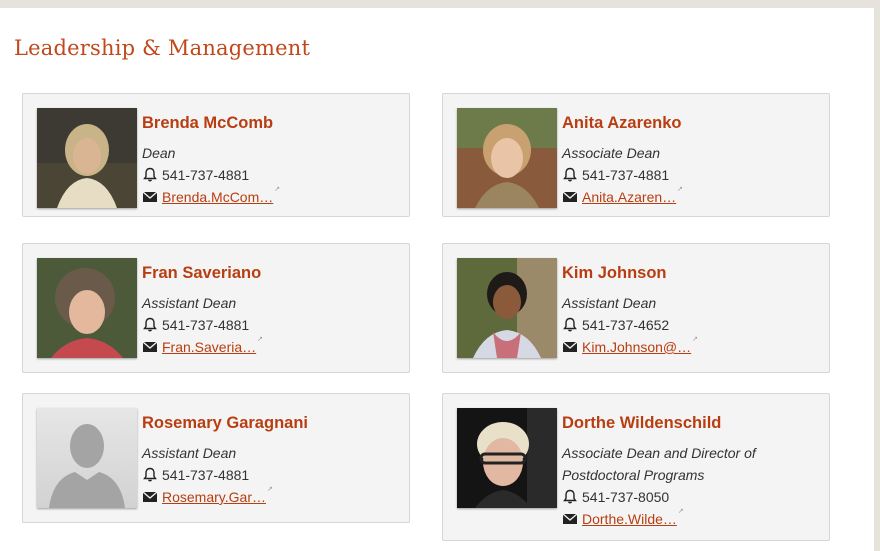 Image resolution: width=880 pixels, height=551 pixels. What do you see at coordinates (271, 273) in the screenshot?
I see `person-name: Fran Saveriano` at bounding box center [271, 273].